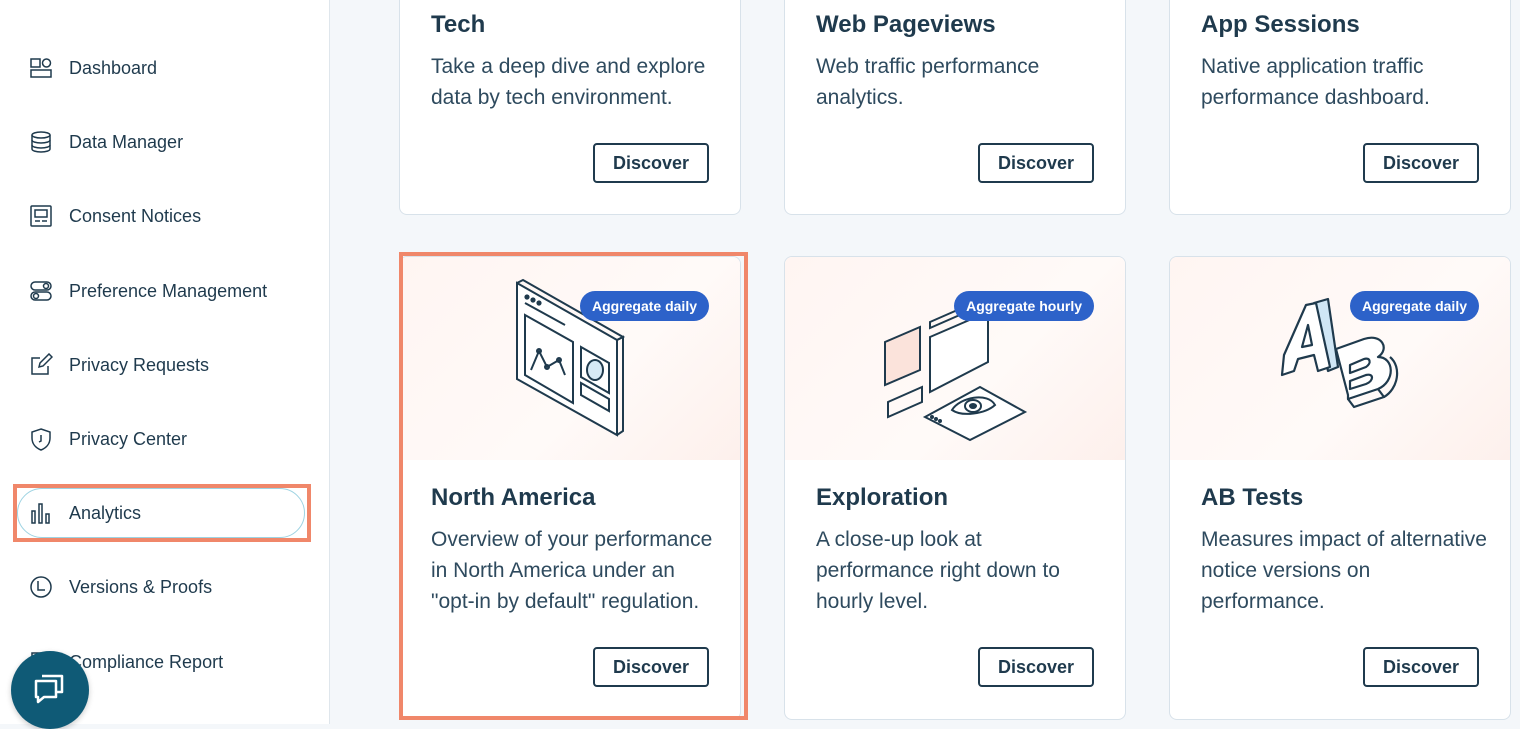 This screenshot has height=729, width=1520. What do you see at coordinates (146, 661) in the screenshot?
I see `sidebar-item-label: Compliance Report` at bounding box center [146, 661].